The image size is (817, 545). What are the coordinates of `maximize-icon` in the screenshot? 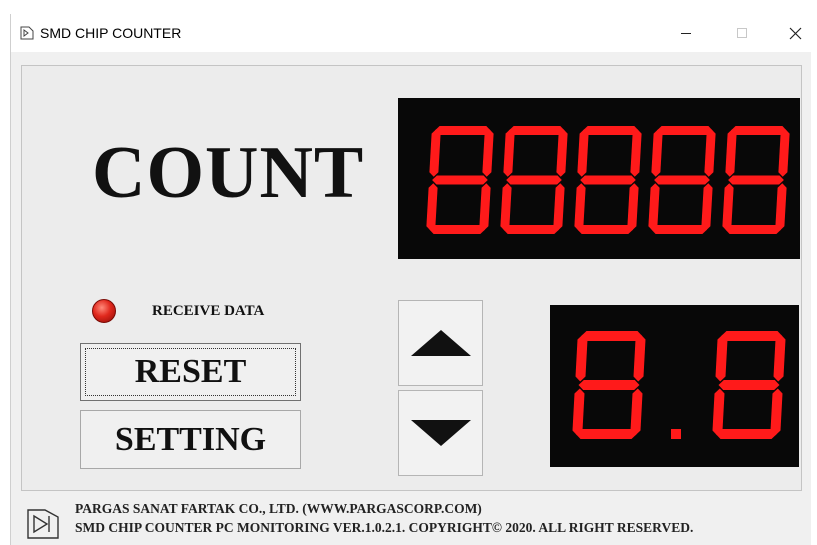 It's located at (742, 33).